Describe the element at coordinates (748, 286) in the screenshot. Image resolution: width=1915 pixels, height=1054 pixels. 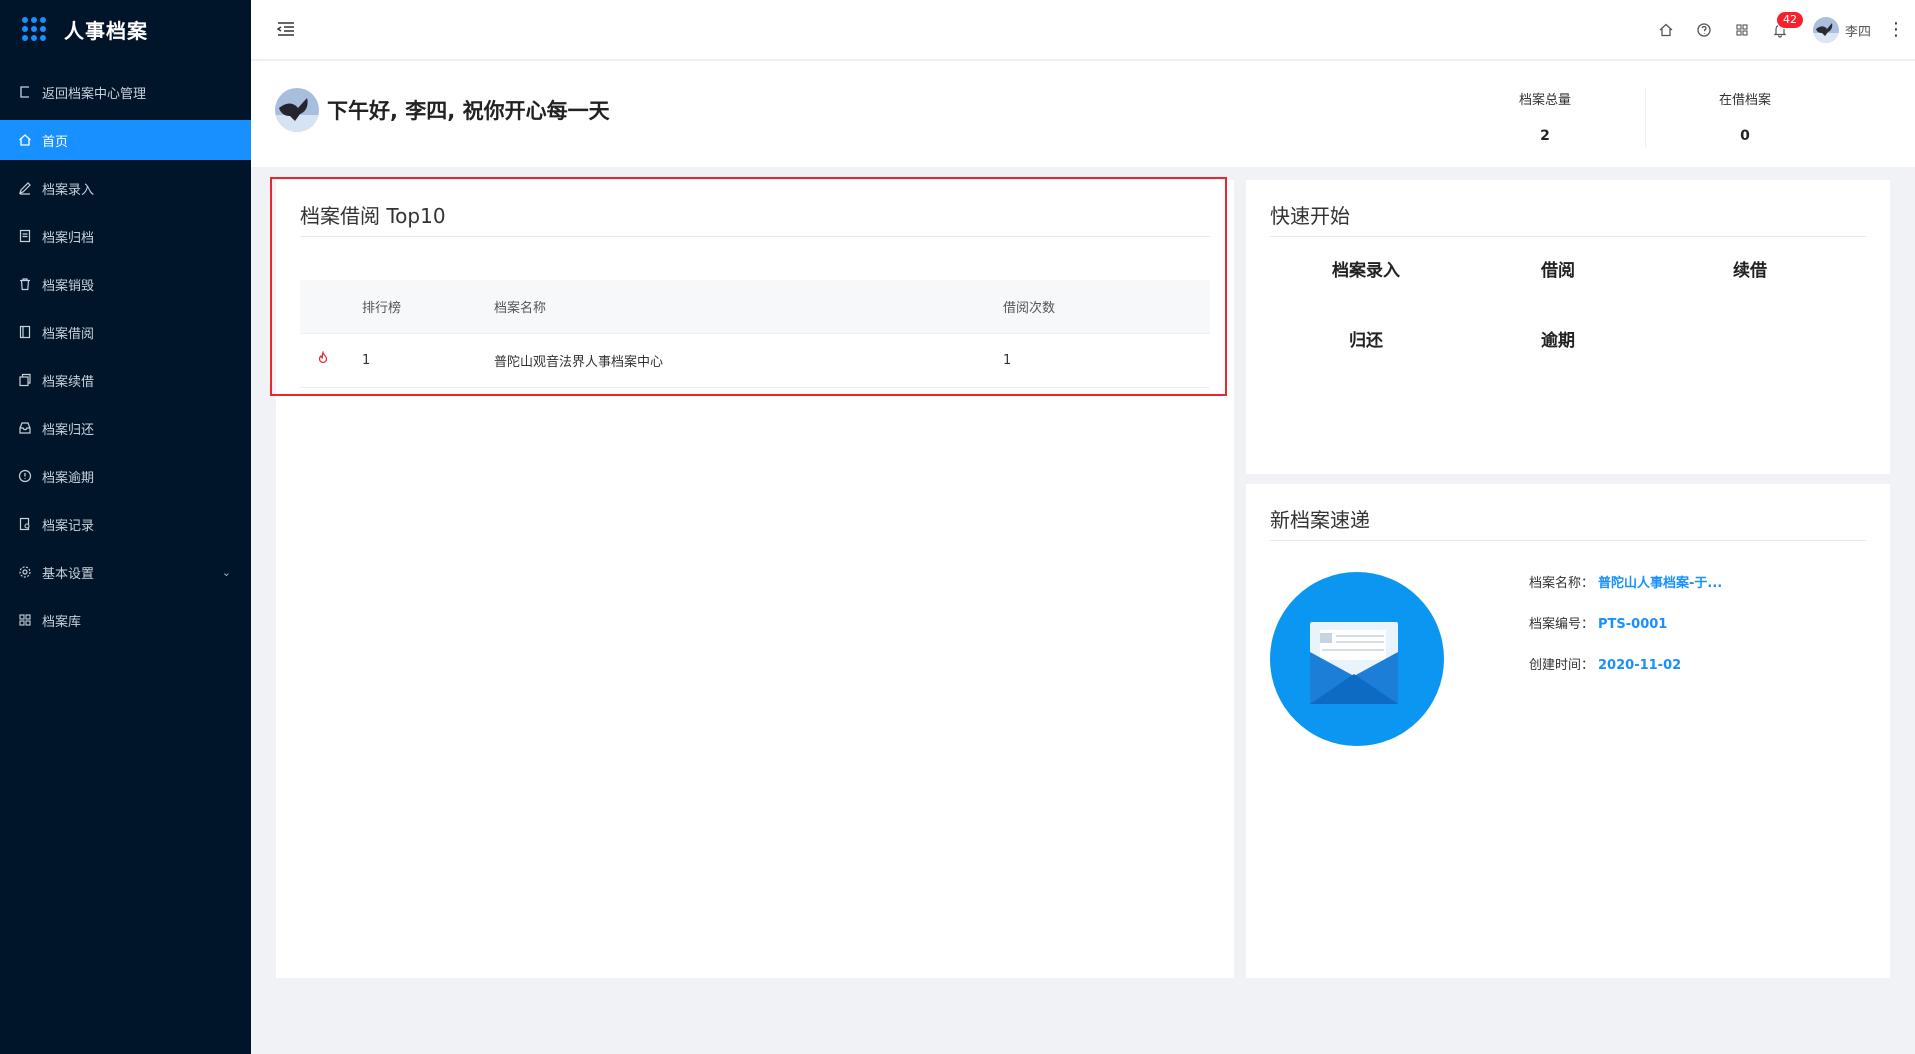
I see `highlight-box` at that location.